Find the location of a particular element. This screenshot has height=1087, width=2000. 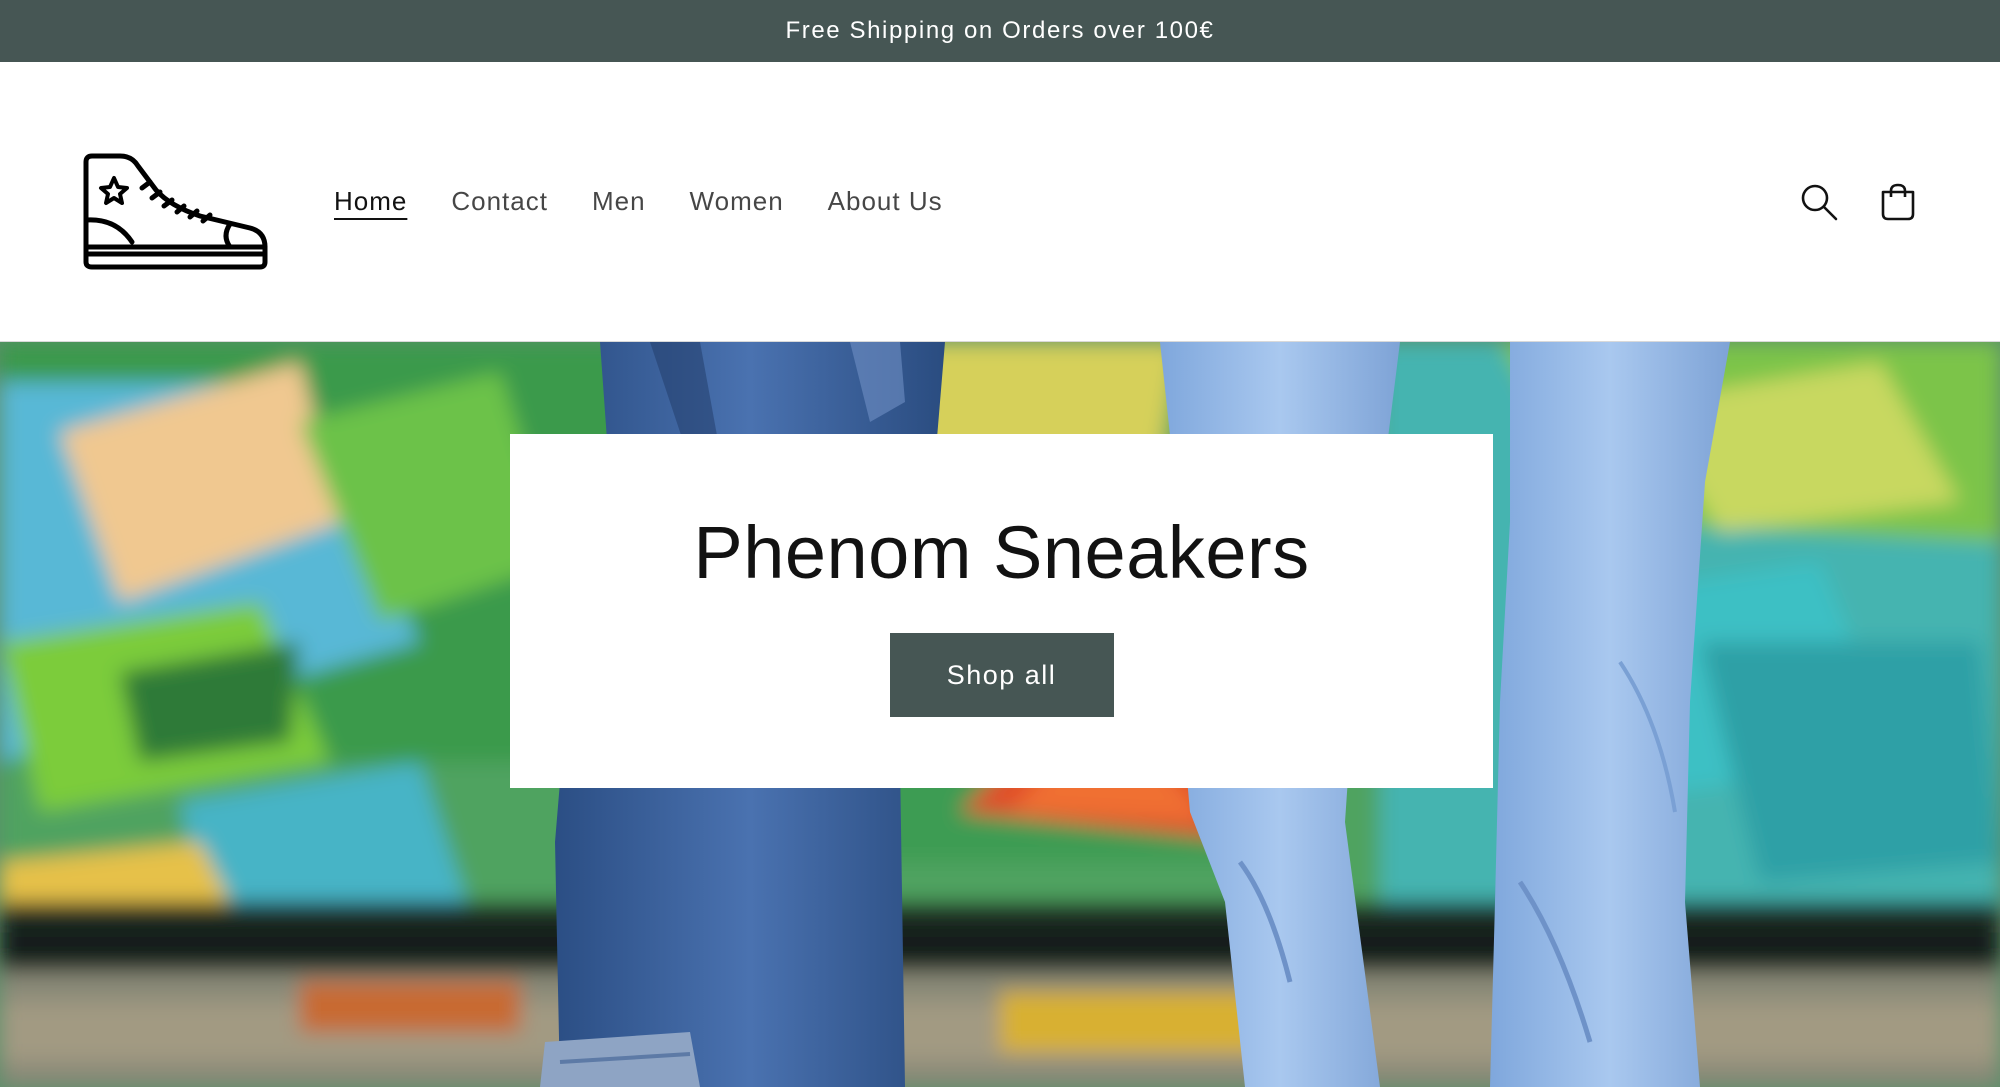

sneaker-icon is located at coordinates (175, 211).